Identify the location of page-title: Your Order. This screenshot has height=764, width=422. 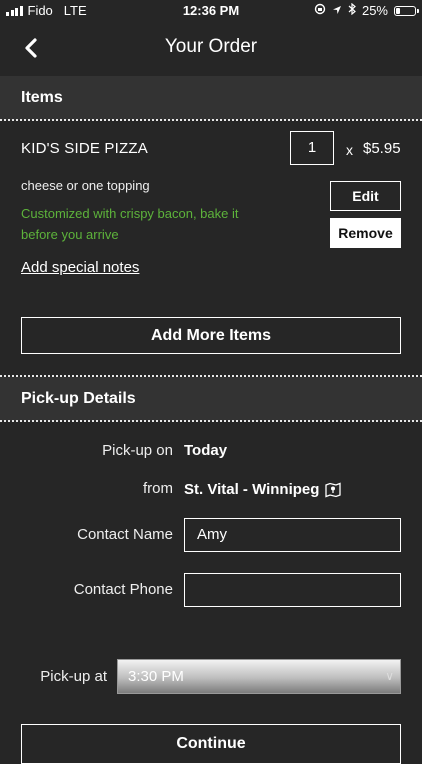
(211, 46).